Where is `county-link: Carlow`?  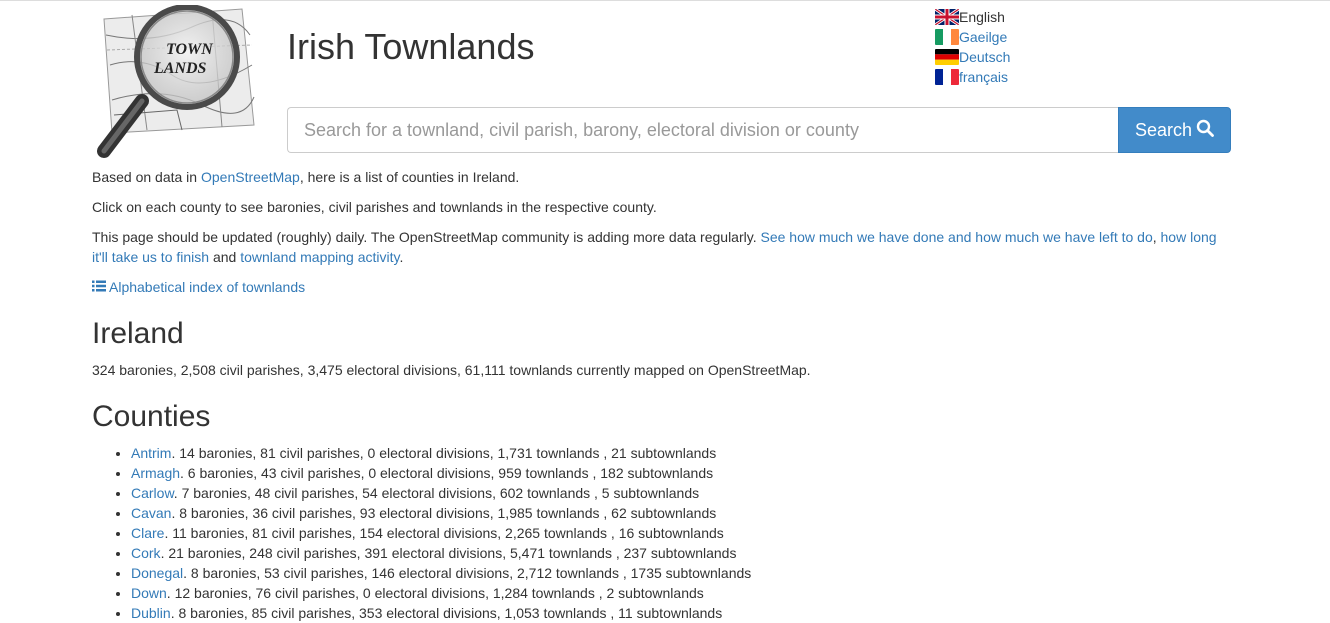 county-link: Carlow is located at coordinates (152, 493).